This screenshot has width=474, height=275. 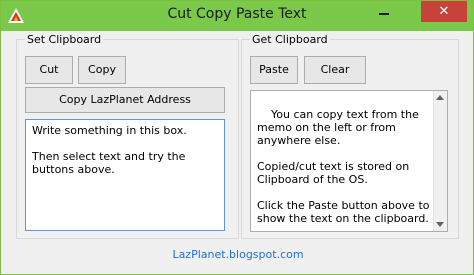 I want to click on copy-lazplanet-address-button: Copy LazPlanet Address, so click(x=125, y=100).